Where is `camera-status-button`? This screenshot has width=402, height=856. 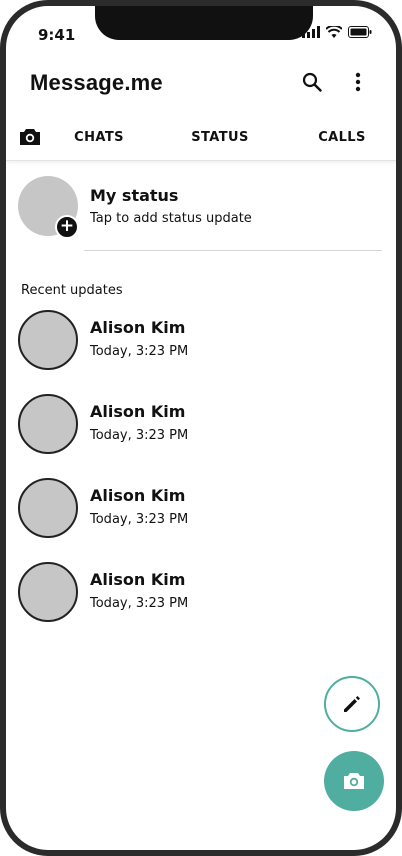
camera-status-button is located at coordinates (354, 781).